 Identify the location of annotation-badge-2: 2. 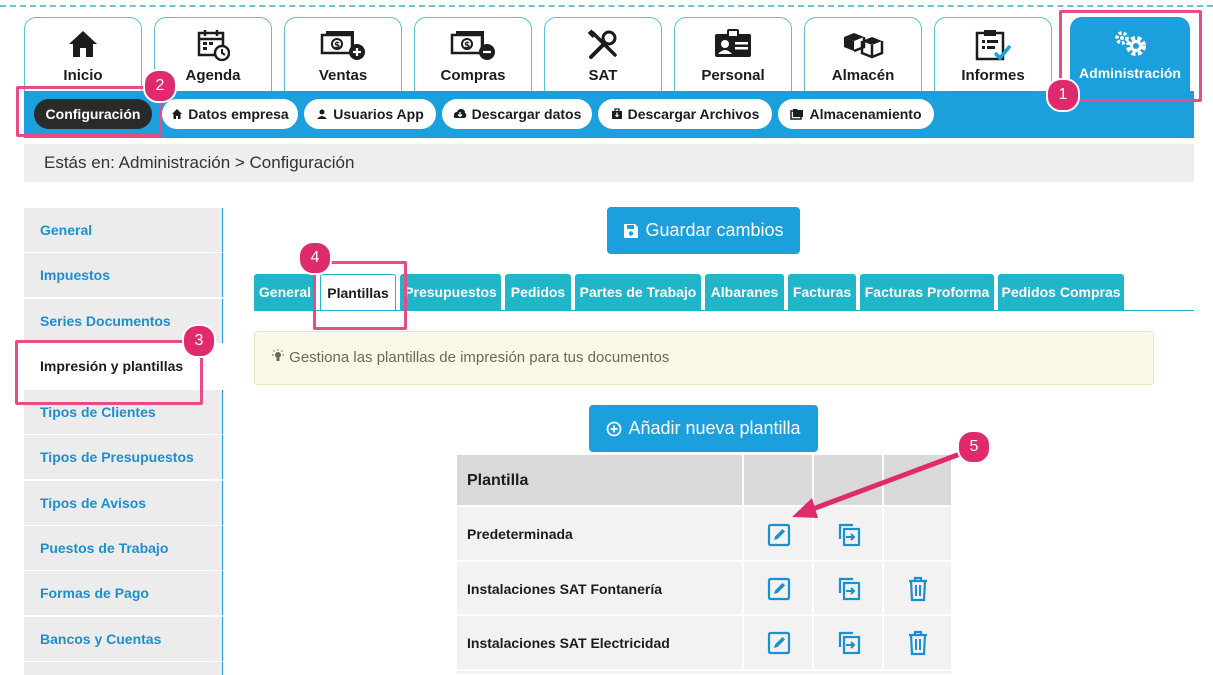
(160, 86).